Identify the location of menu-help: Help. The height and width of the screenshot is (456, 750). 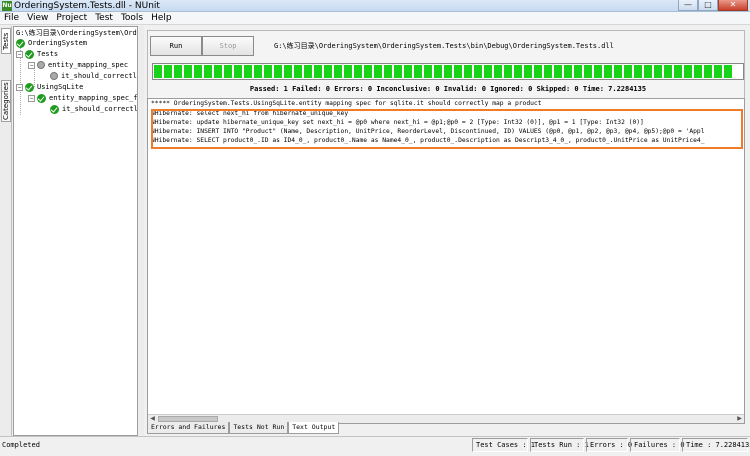
(161, 18).